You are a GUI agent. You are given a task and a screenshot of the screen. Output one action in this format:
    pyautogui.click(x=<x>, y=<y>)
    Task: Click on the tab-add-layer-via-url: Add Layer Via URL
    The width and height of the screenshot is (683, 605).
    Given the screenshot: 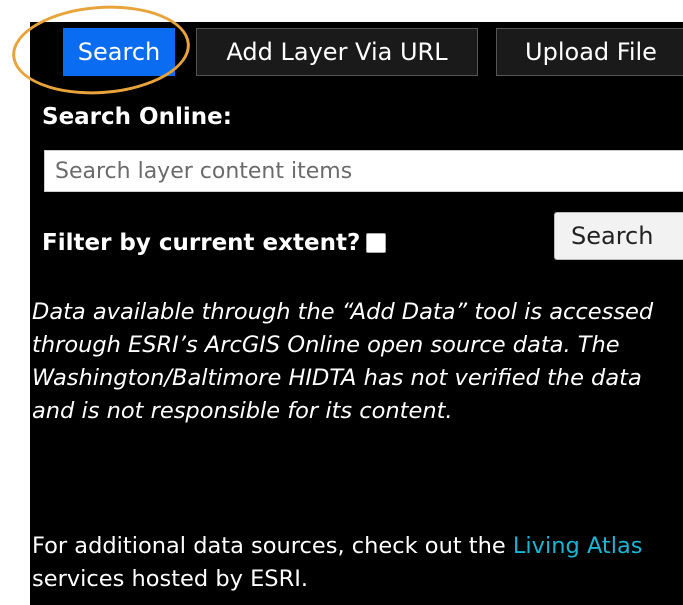 What is the action you would take?
    pyautogui.click(x=337, y=52)
    